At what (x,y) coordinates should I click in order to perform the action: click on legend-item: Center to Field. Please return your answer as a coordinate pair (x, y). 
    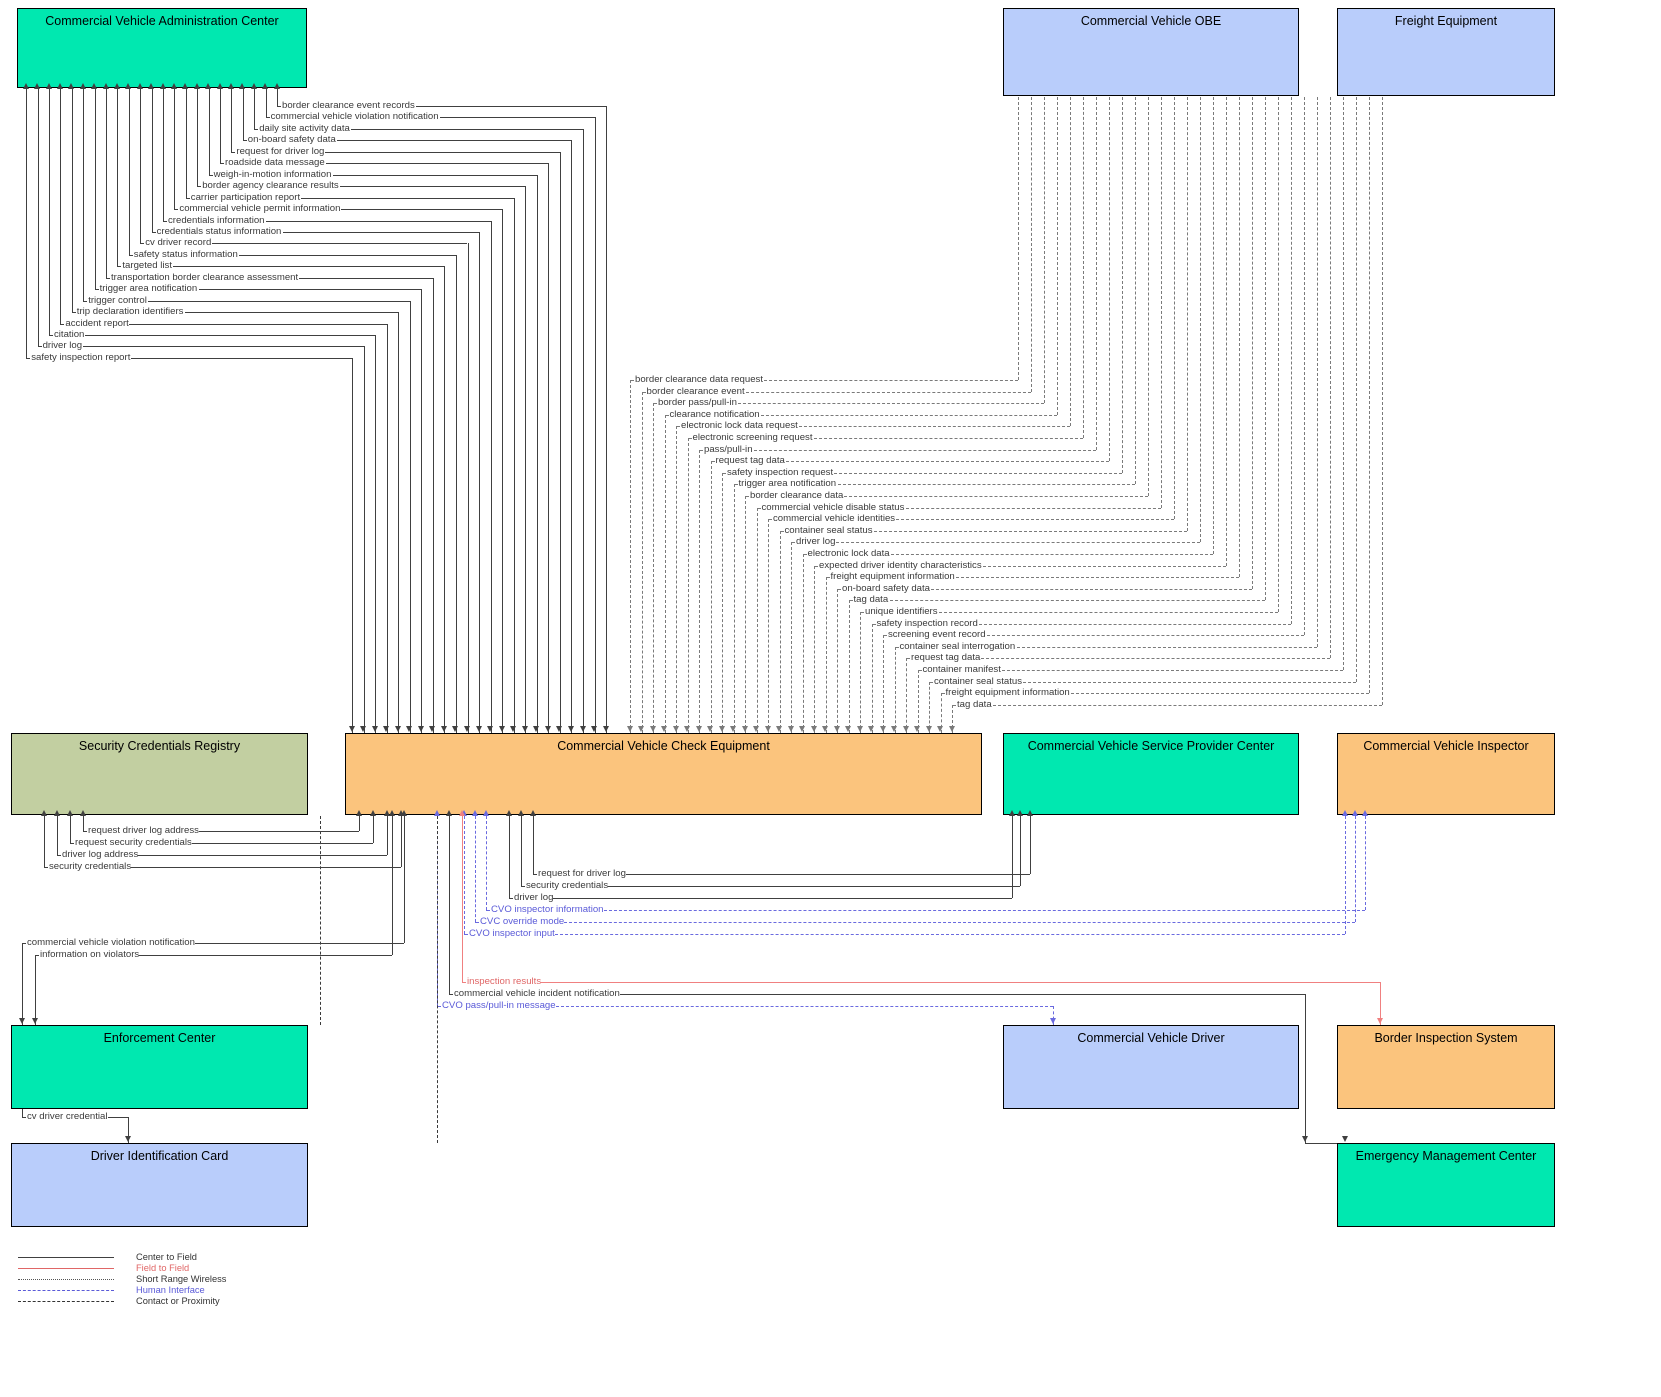
    Looking at the image, I should click on (168, 1257).